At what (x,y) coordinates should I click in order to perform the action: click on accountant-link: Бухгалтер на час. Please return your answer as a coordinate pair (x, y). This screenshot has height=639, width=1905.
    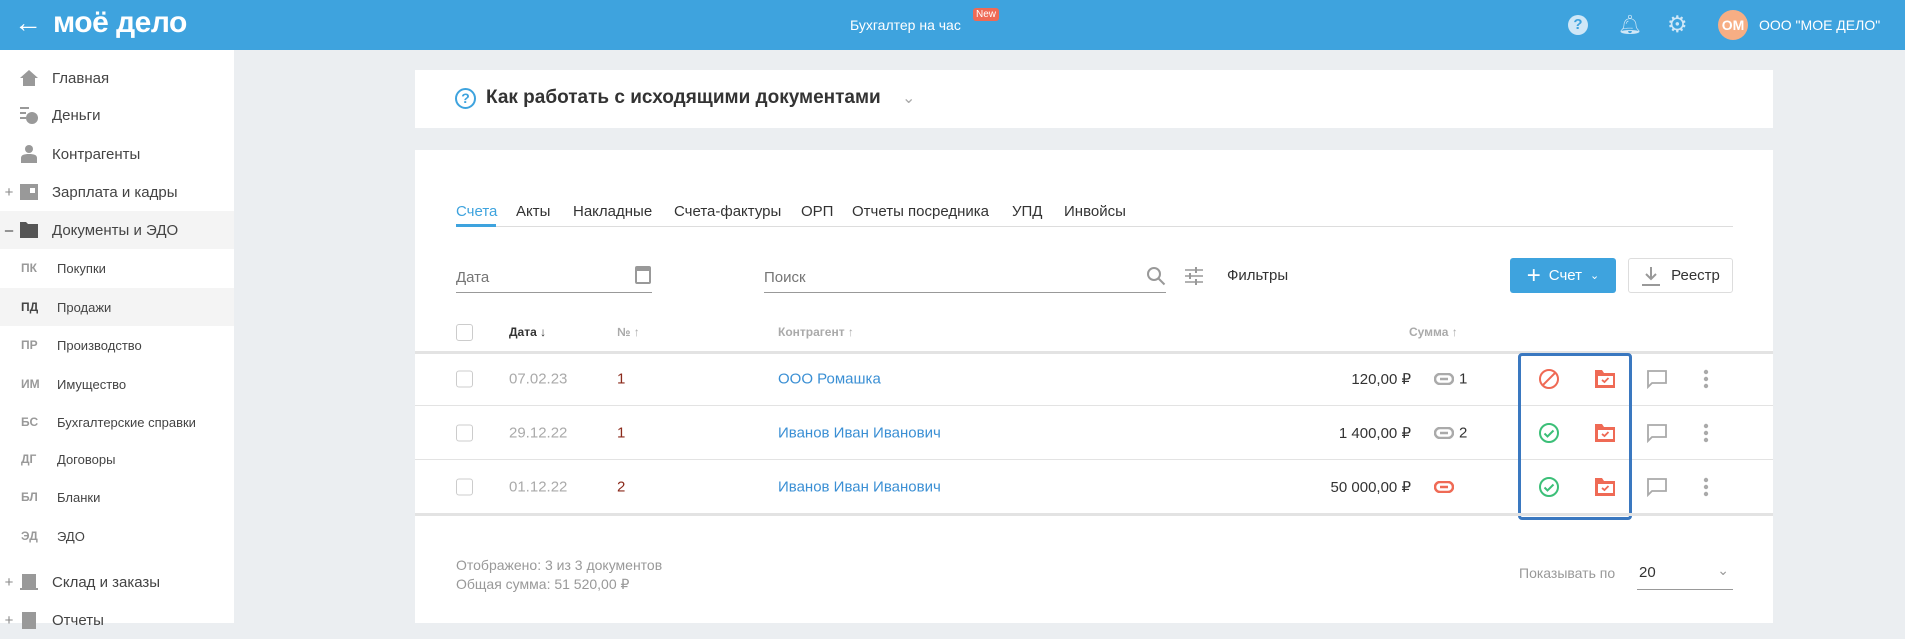
    Looking at the image, I should click on (905, 25).